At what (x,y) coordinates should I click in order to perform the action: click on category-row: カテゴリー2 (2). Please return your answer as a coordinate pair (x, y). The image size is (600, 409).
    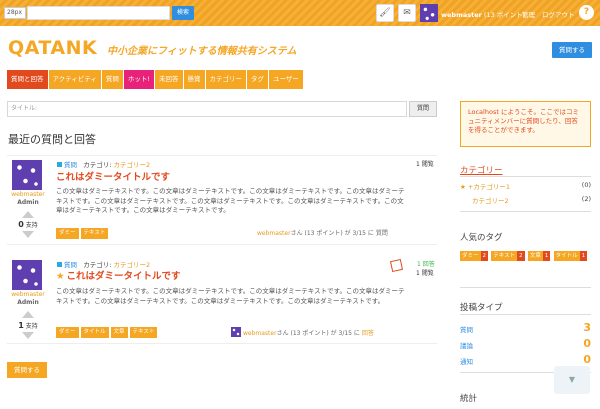
    Looking at the image, I should click on (525, 200).